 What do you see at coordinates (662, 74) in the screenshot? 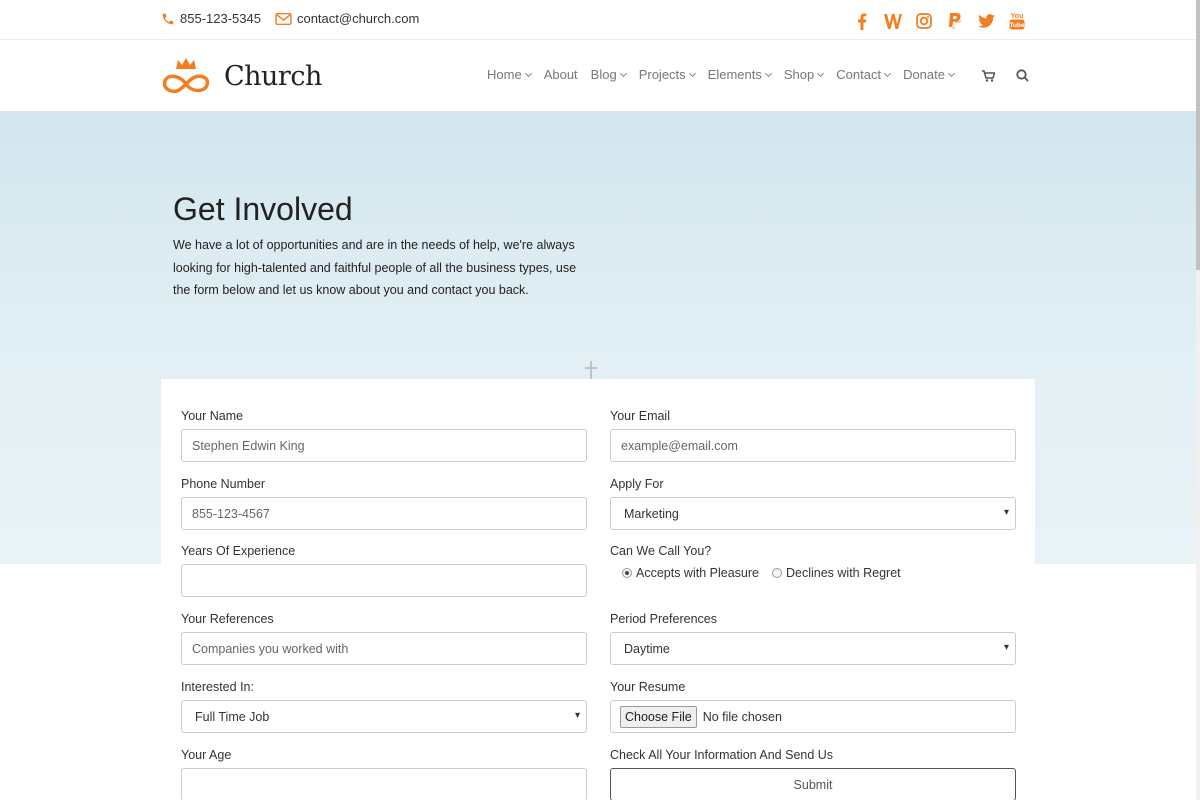
I see `menu-item-label: Projects` at bounding box center [662, 74].